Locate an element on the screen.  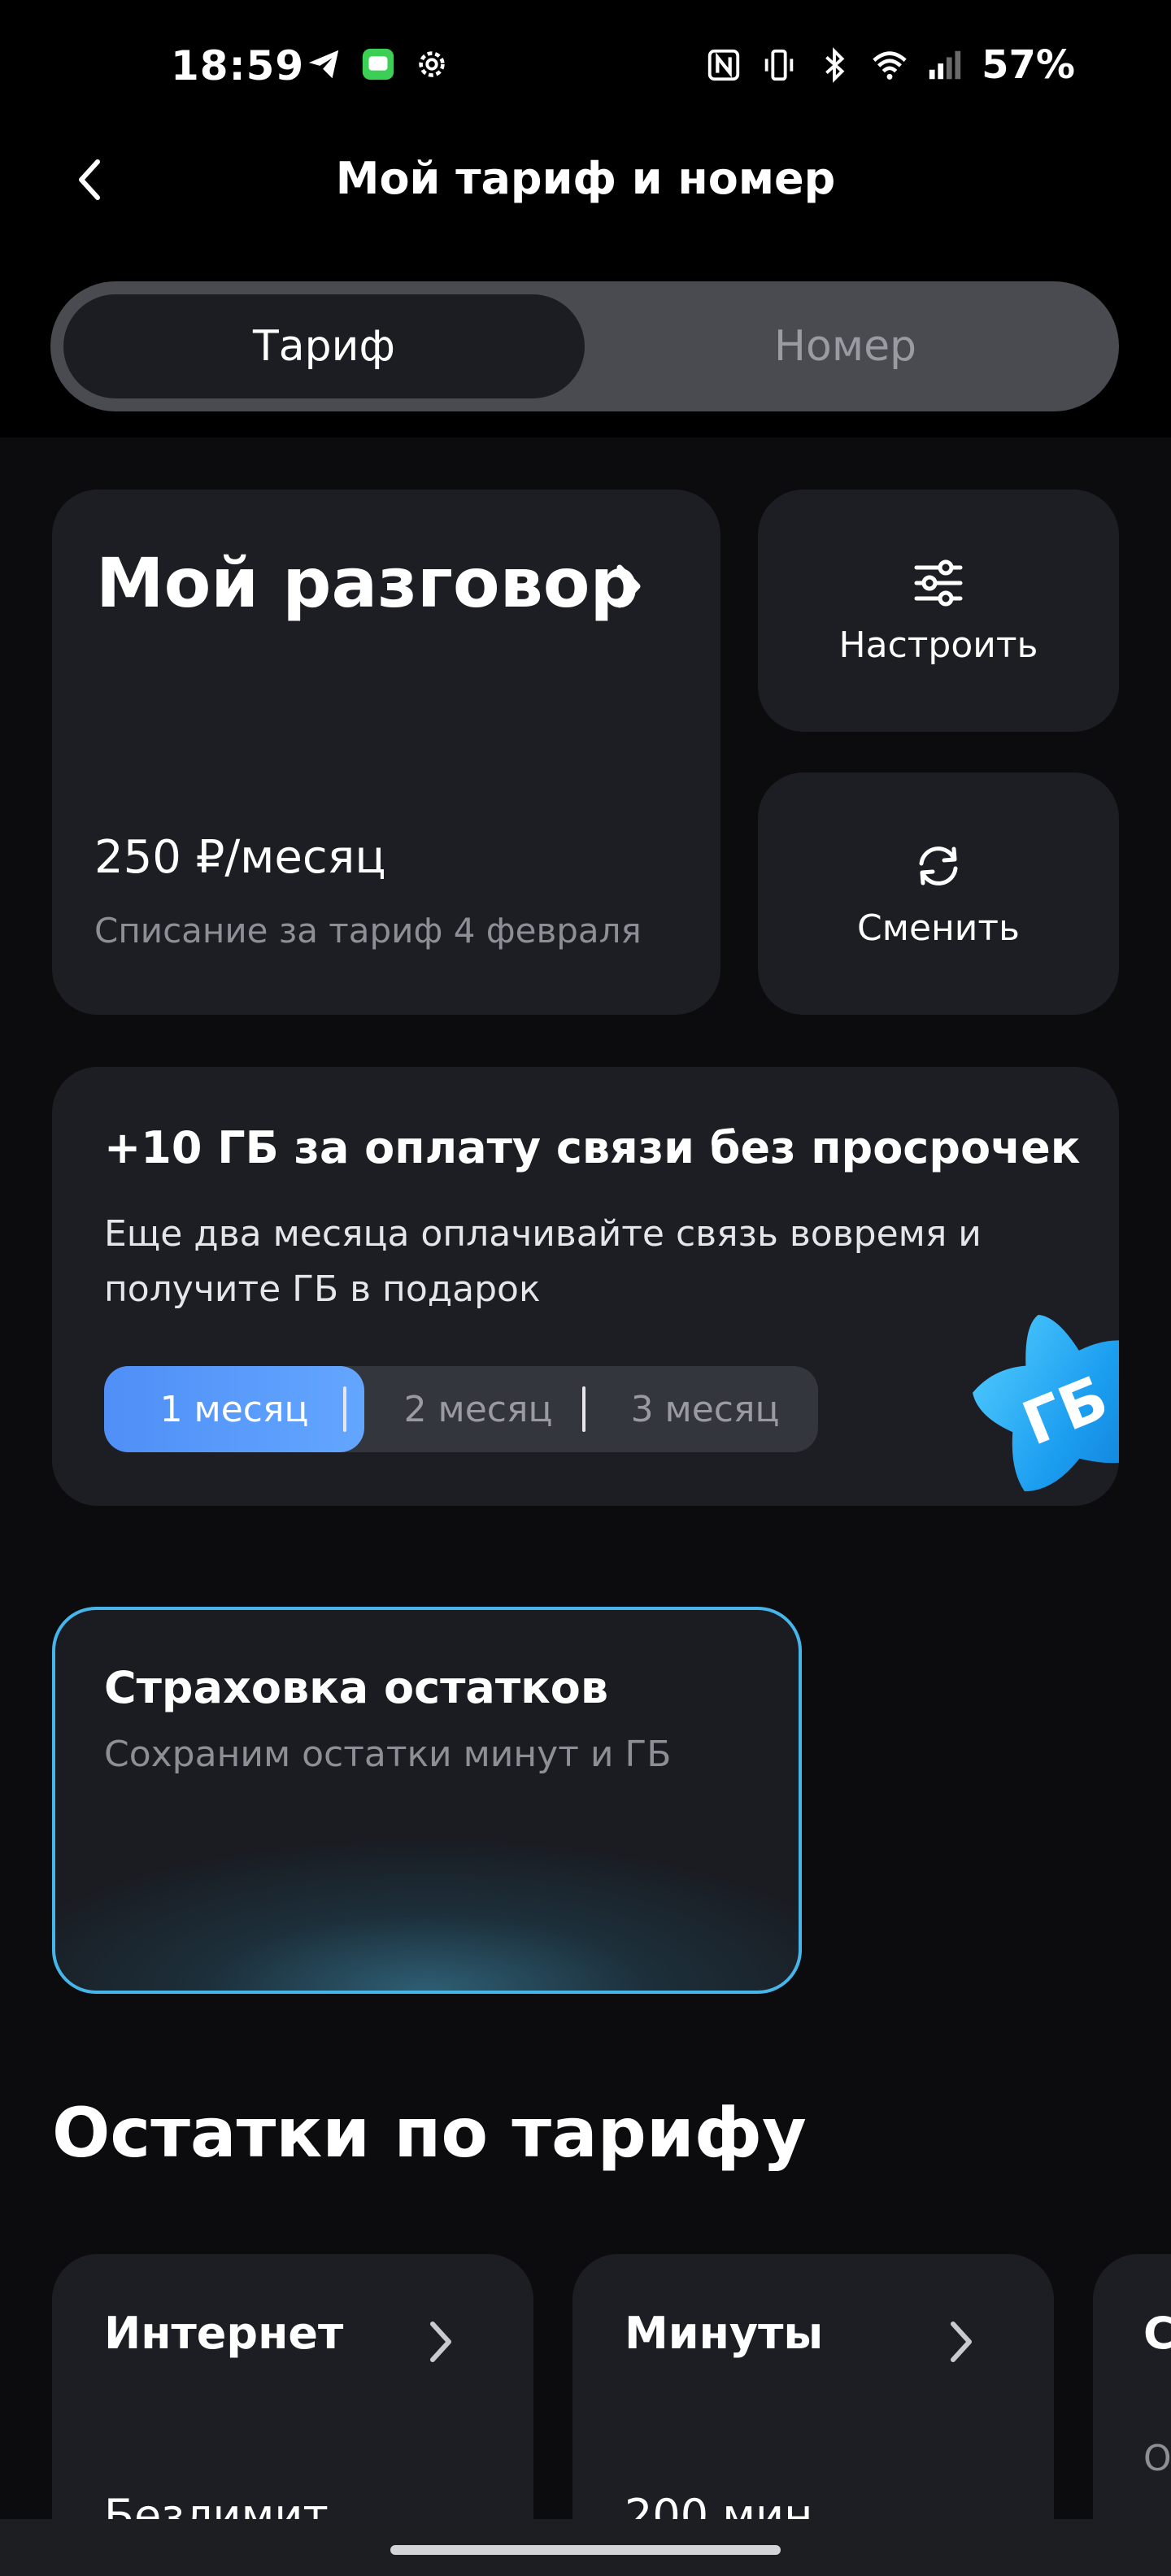
telegram-icon is located at coordinates (323, 64).